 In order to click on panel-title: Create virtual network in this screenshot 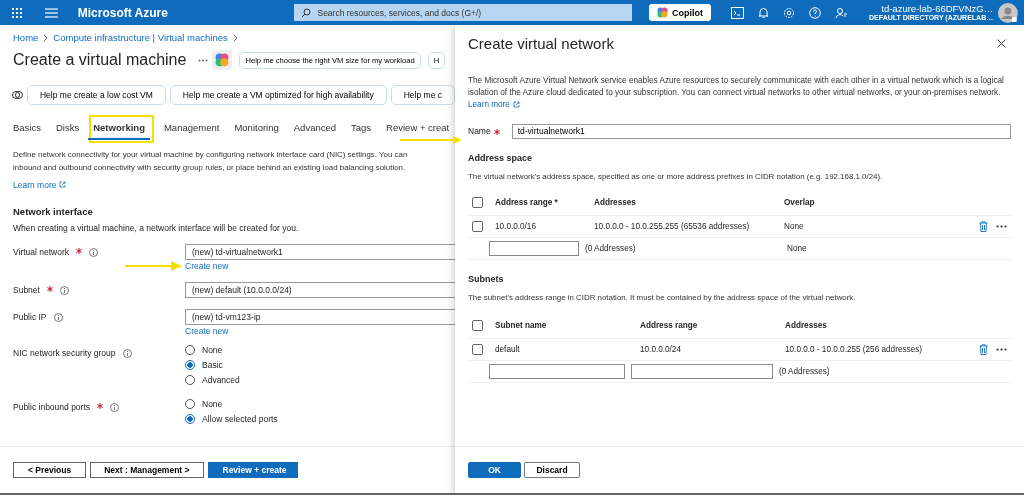, I will do `click(541, 43)`.